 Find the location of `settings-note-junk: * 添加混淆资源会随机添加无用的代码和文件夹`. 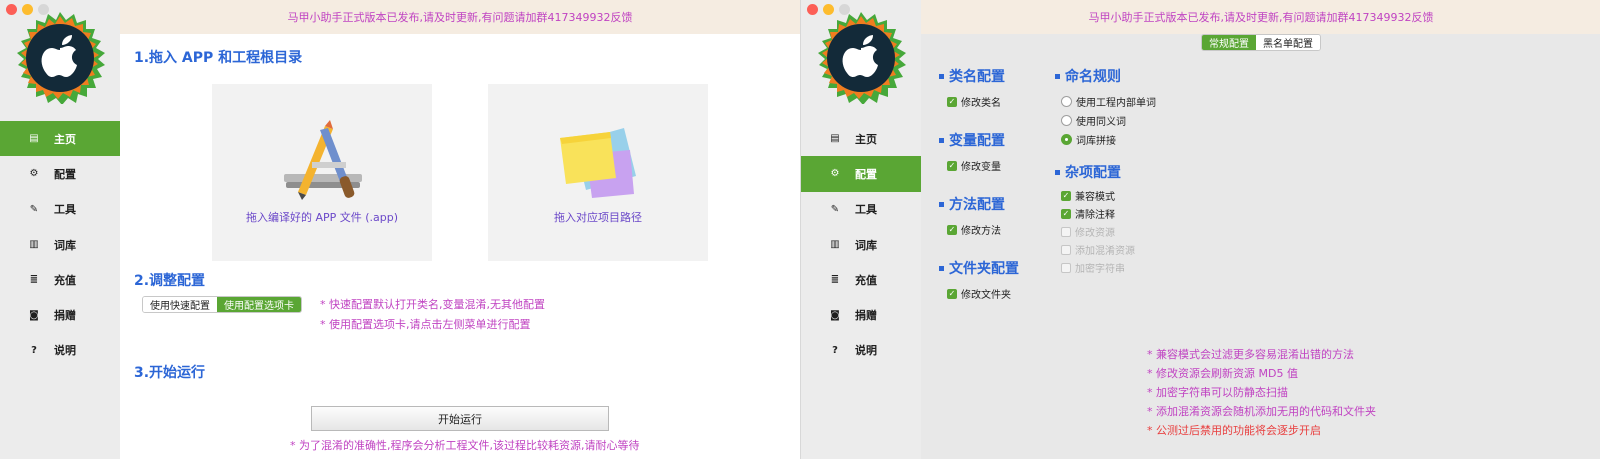

settings-note-junk: * 添加混淆资源会随机添加无用的代码和文件夹 is located at coordinates (1261, 411).